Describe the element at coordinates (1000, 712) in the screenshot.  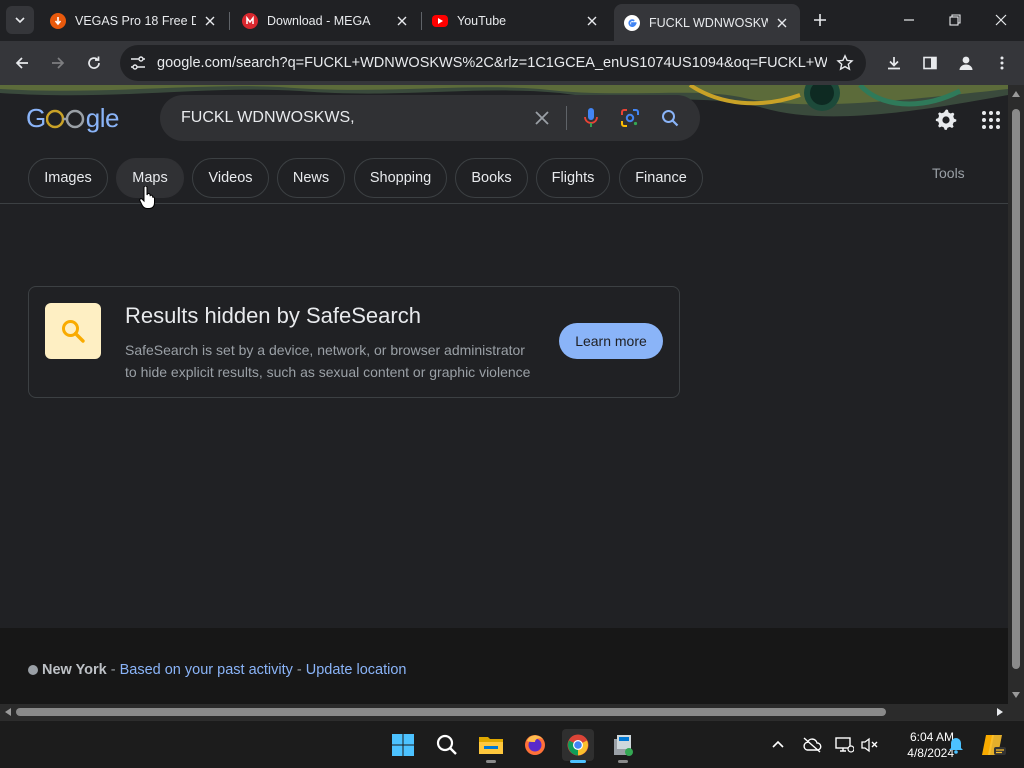
I see `scroll-right-arrow-icon` at that location.